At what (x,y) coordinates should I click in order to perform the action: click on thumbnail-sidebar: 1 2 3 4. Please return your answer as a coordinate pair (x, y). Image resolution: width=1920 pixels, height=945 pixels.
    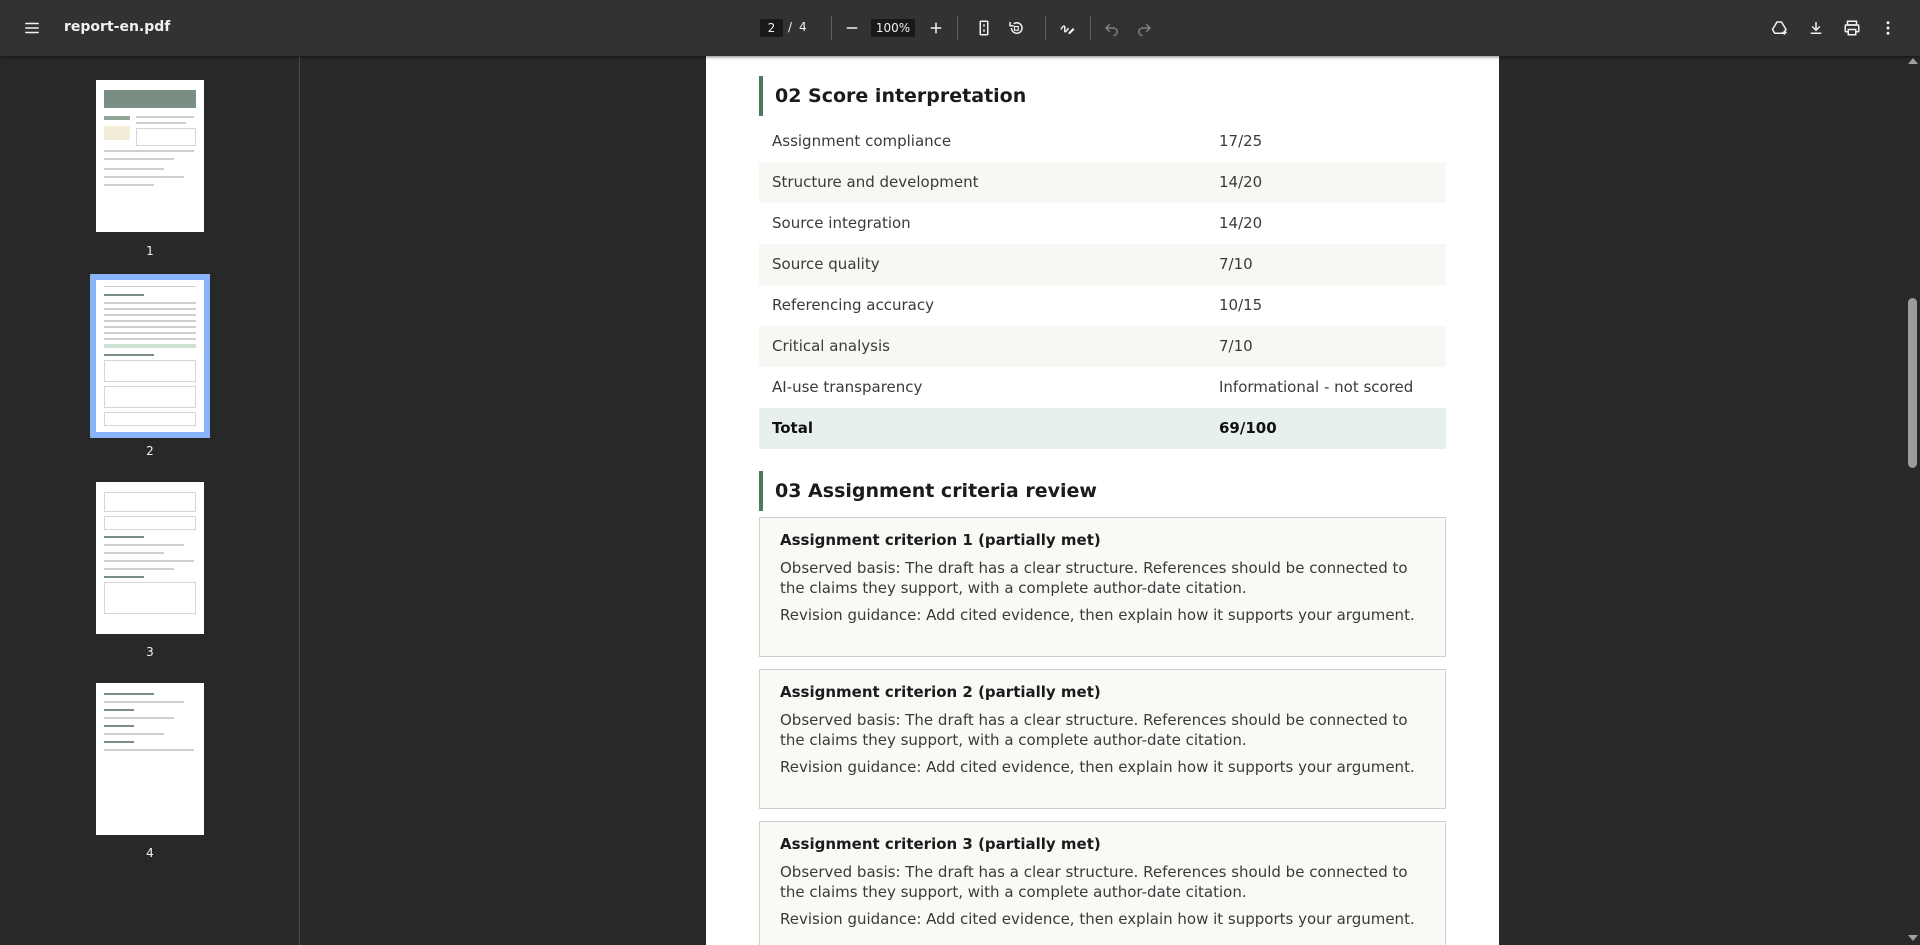
    Looking at the image, I should click on (150, 500).